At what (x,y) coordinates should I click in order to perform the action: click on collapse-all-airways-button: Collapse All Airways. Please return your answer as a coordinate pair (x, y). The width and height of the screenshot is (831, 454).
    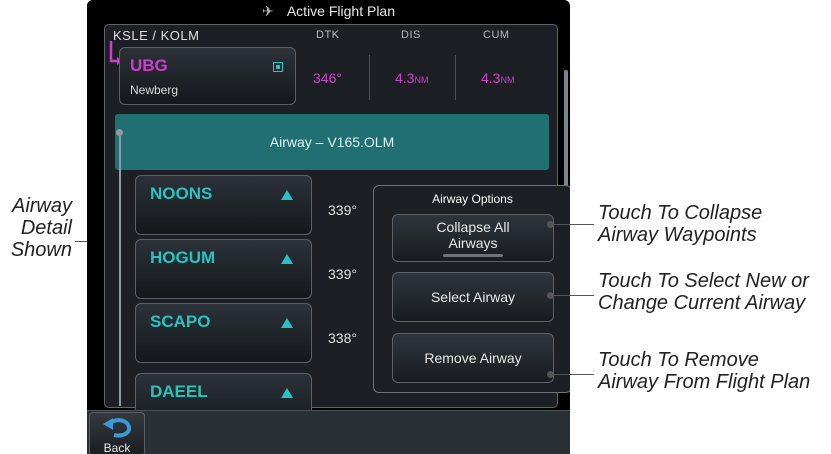
    Looking at the image, I should click on (473, 238).